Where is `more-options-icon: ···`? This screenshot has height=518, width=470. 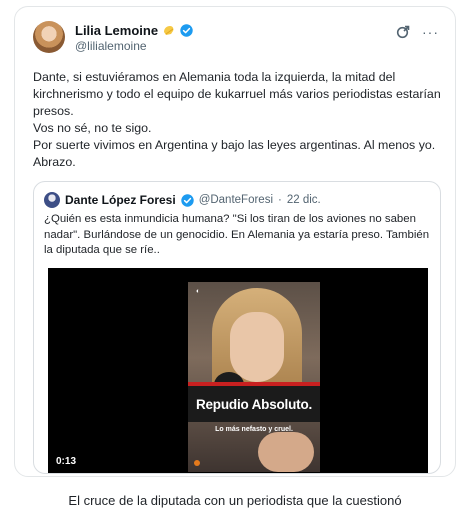 more-options-icon: ··· is located at coordinates (430, 32).